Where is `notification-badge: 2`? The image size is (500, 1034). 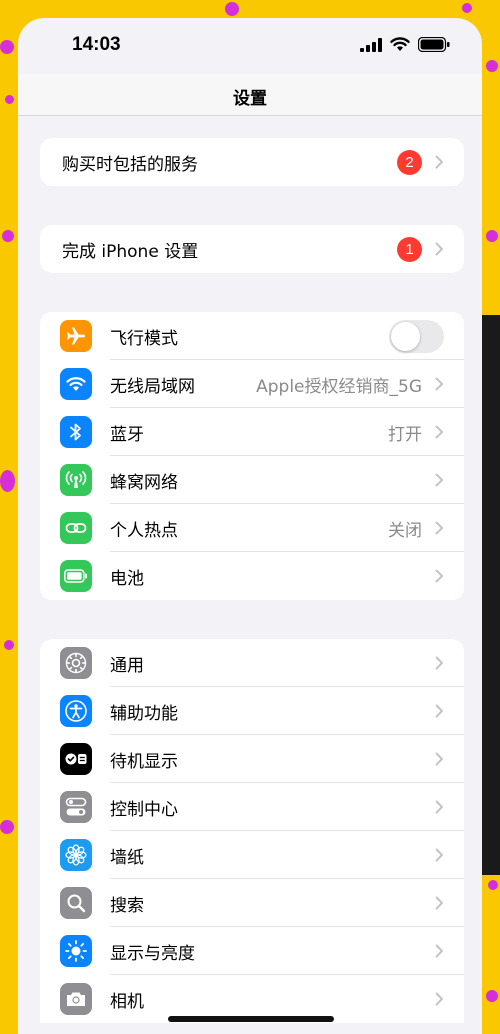 notification-badge: 2 is located at coordinates (409, 162).